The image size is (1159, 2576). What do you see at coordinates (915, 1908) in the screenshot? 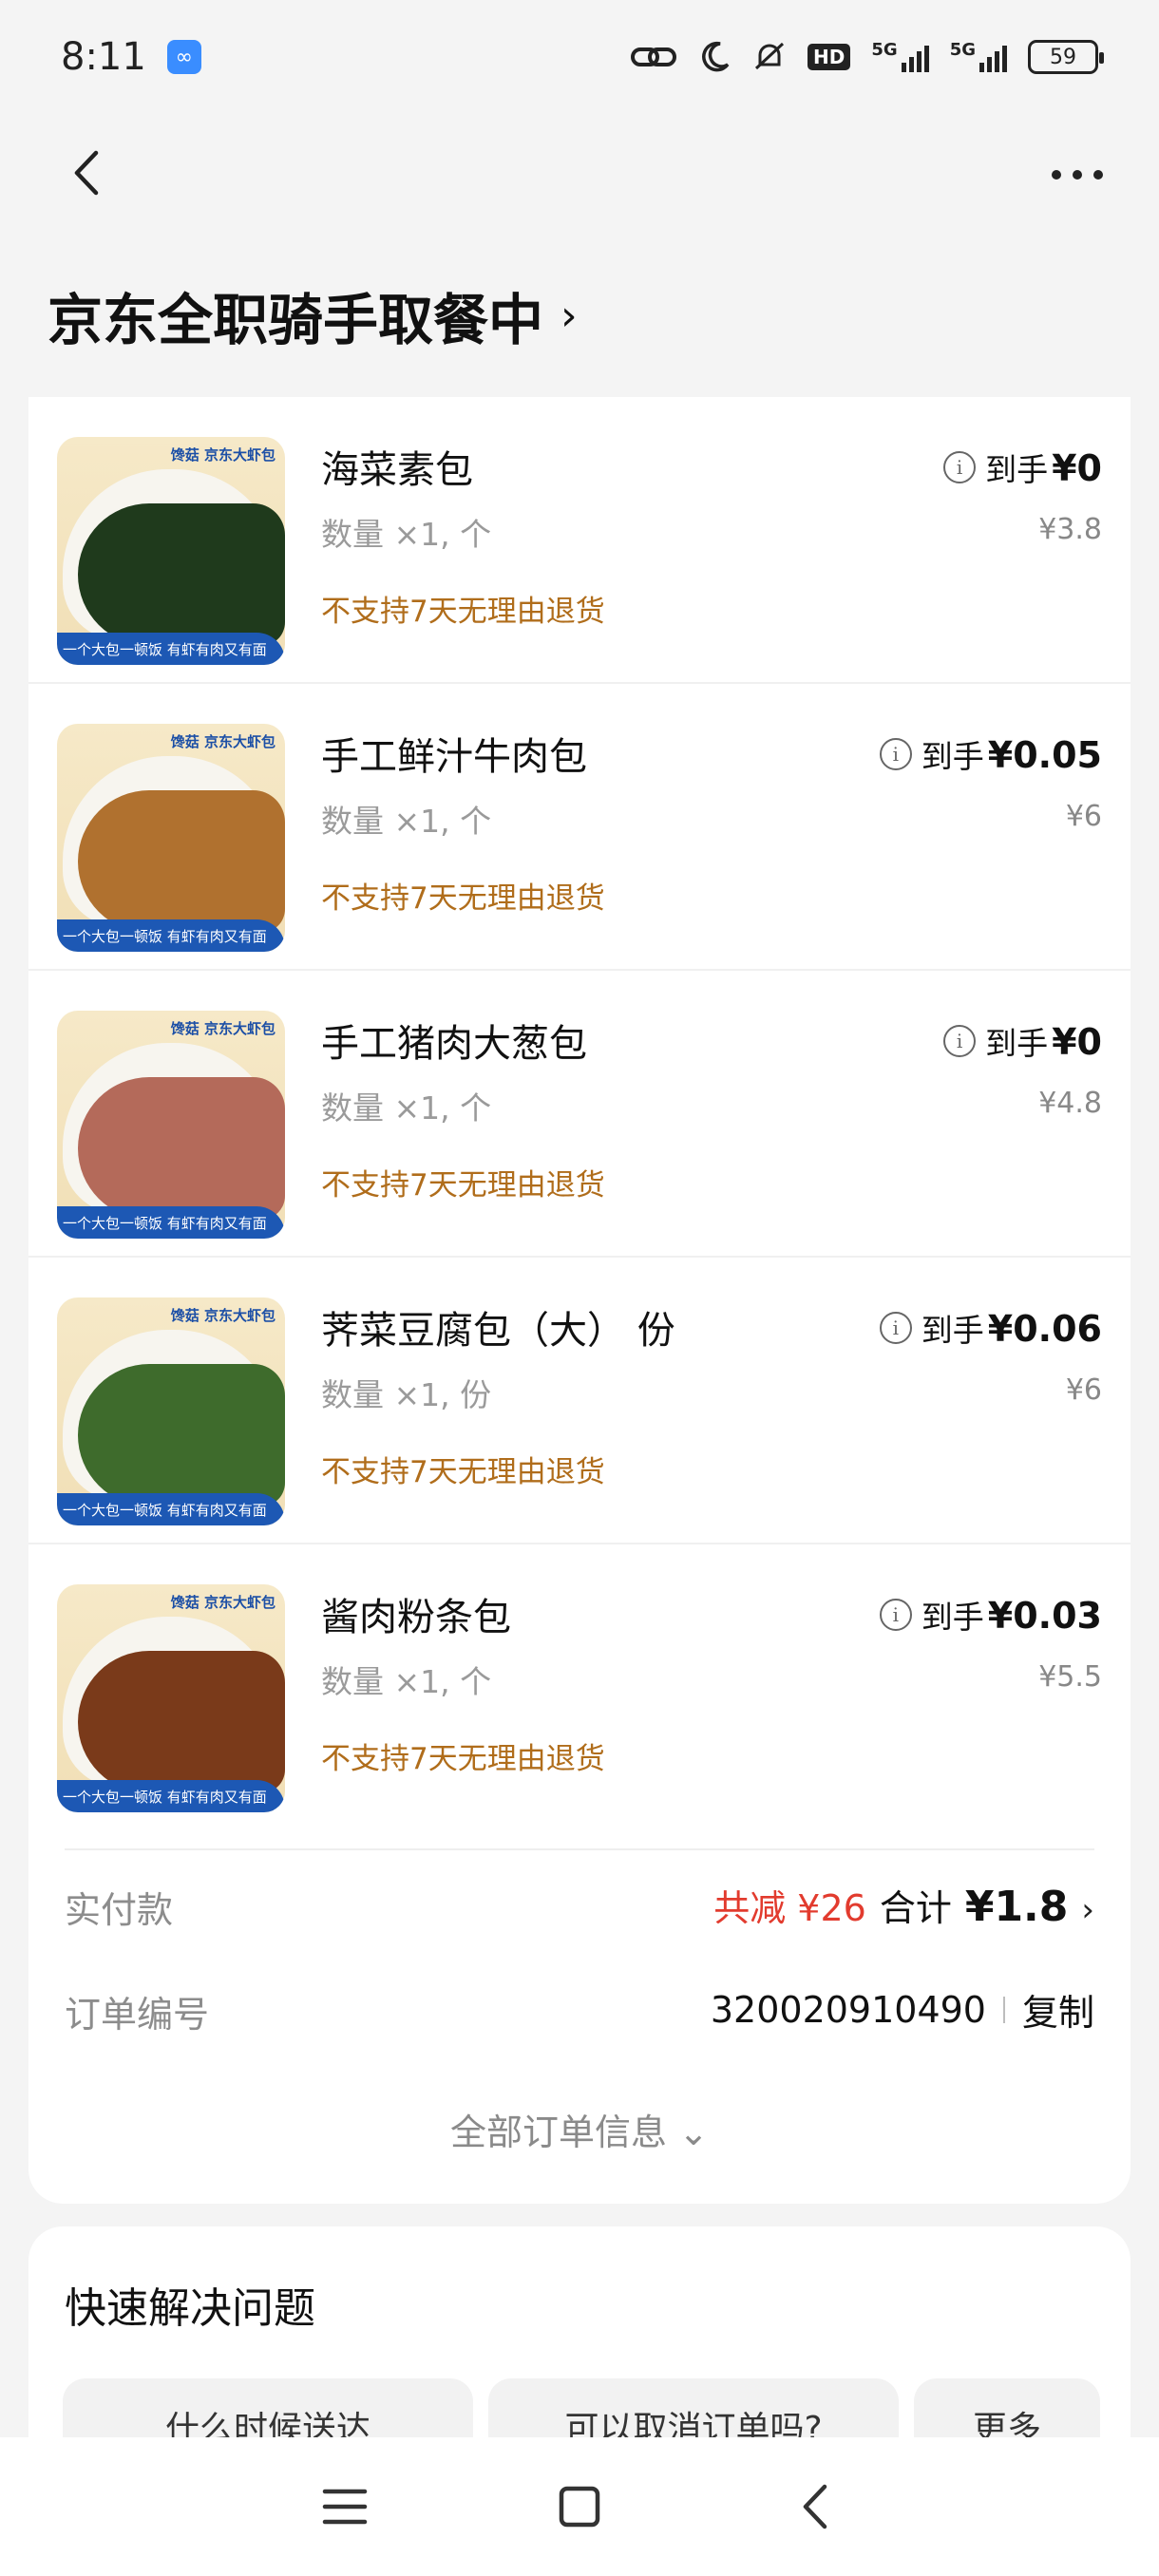
I see `total-label: 合计` at bounding box center [915, 1908].